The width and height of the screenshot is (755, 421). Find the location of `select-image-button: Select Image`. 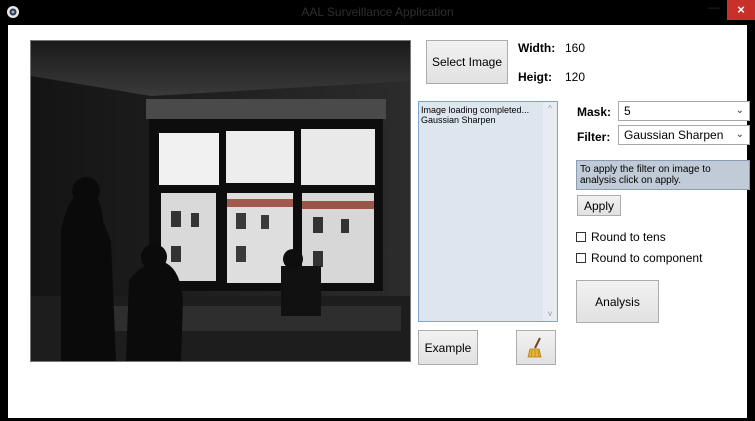

select-image-button: Select Image is located at coordinates (467, 62).